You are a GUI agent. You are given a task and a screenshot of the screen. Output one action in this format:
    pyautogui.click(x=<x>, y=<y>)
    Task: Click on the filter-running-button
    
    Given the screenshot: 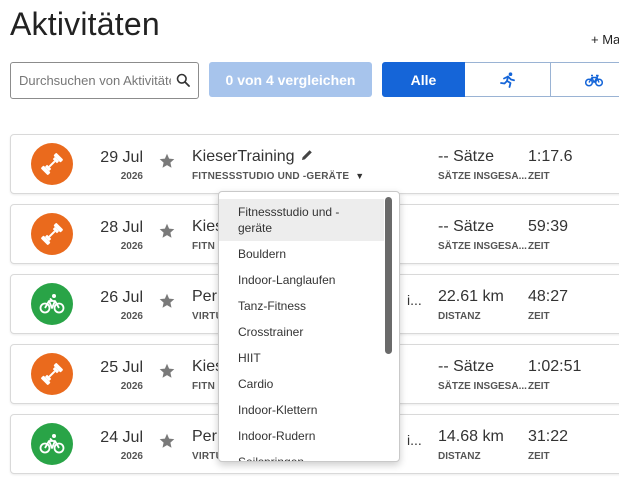 What is the action you would take?
    pyautogui.click(x=508, y=79)
    